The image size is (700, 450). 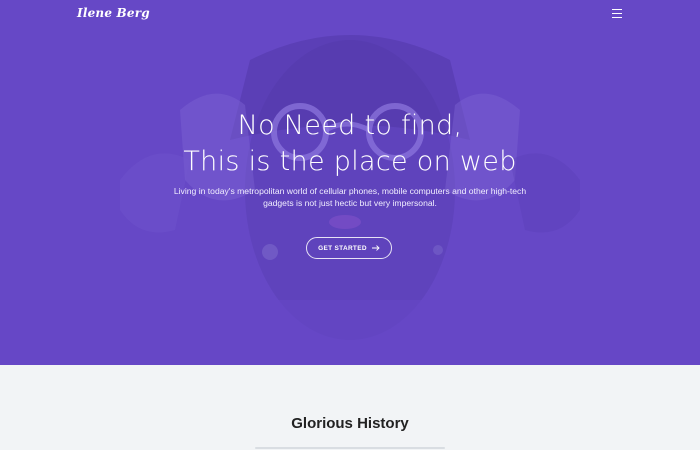 What do you see at coordinates (350, 125) in the screenshot?
I see `hero-title-line-1: No Need to find,` at bounding box center [350, 125].